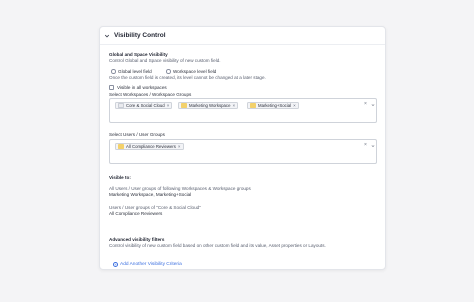 Image resolution: width=474 pixels, height=302 pixels. What do you see at coordinates (150, 94) in the screenshot?
I see `workspaces-label: Select Workspaces / Workspace Groups` at bounding box center [150, 94].